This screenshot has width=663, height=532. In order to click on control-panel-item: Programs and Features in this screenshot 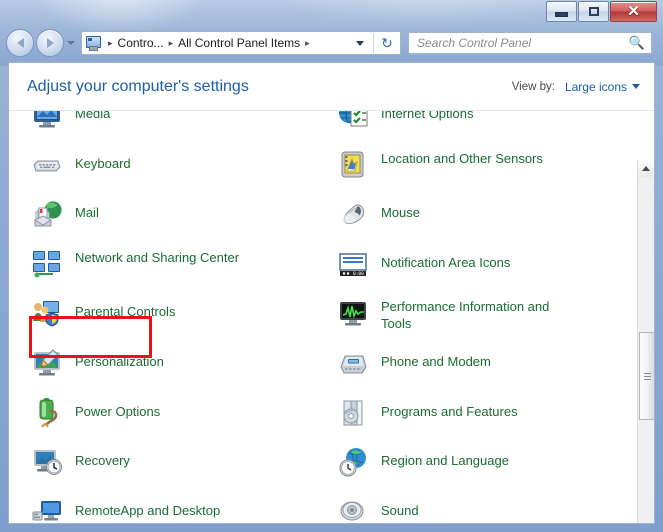, I will do `click(480, 417)`.